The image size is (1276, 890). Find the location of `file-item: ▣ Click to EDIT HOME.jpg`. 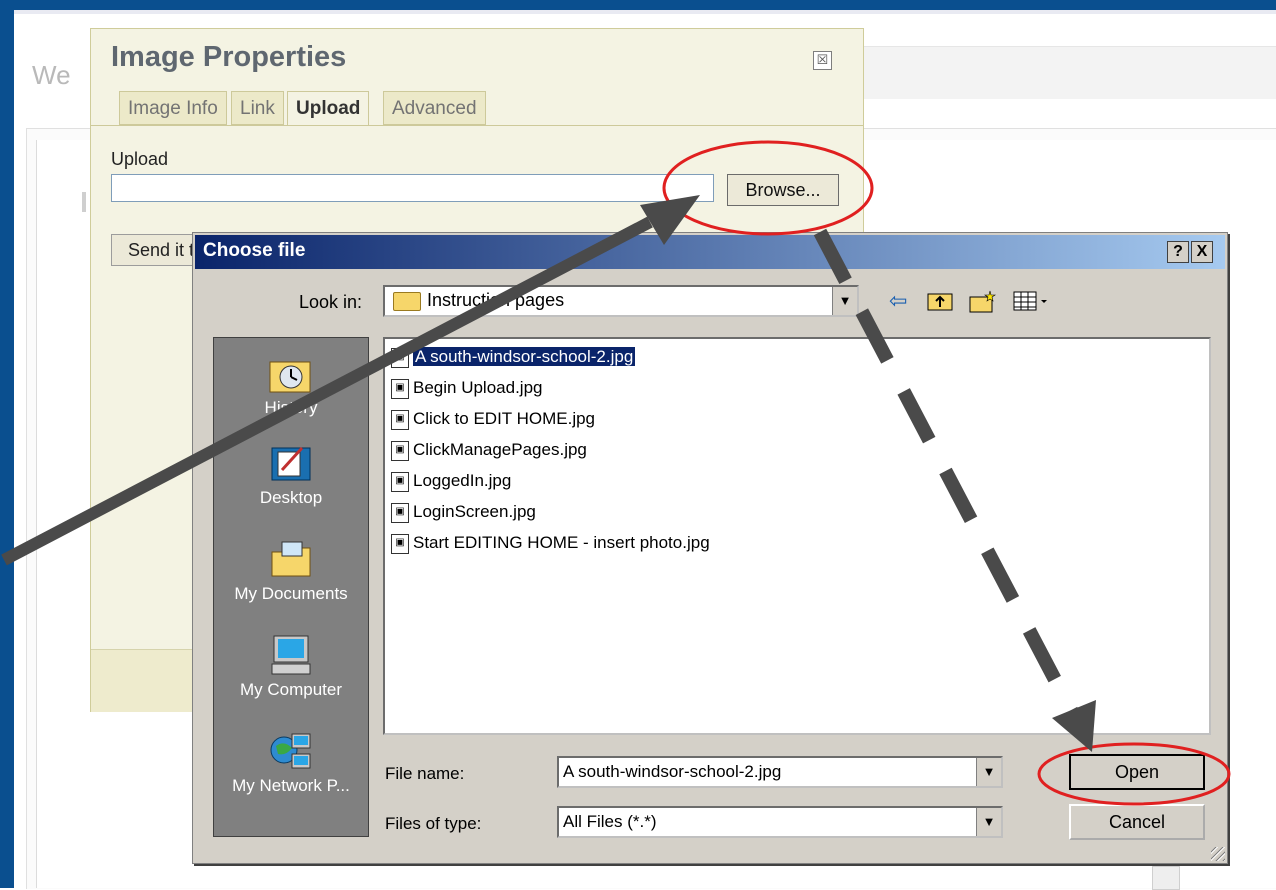

file-item: ▣ Click to EDIT HOME.jpg is located at coordinates (493, 419).